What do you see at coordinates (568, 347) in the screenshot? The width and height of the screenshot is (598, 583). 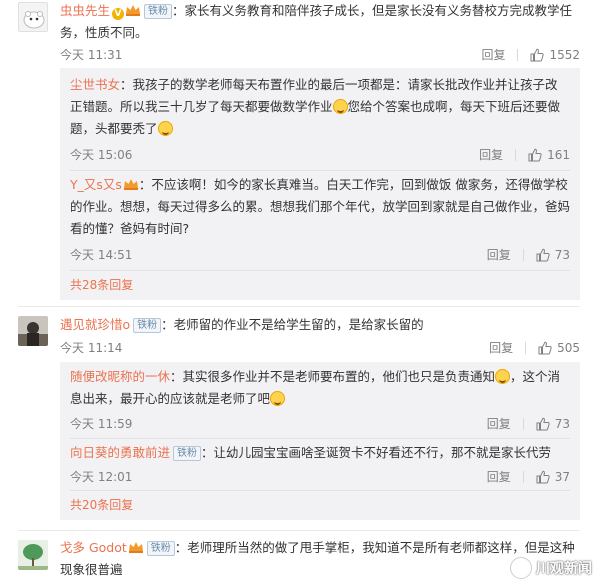 I see `like-count: 505` at bounding box center [568, 347].